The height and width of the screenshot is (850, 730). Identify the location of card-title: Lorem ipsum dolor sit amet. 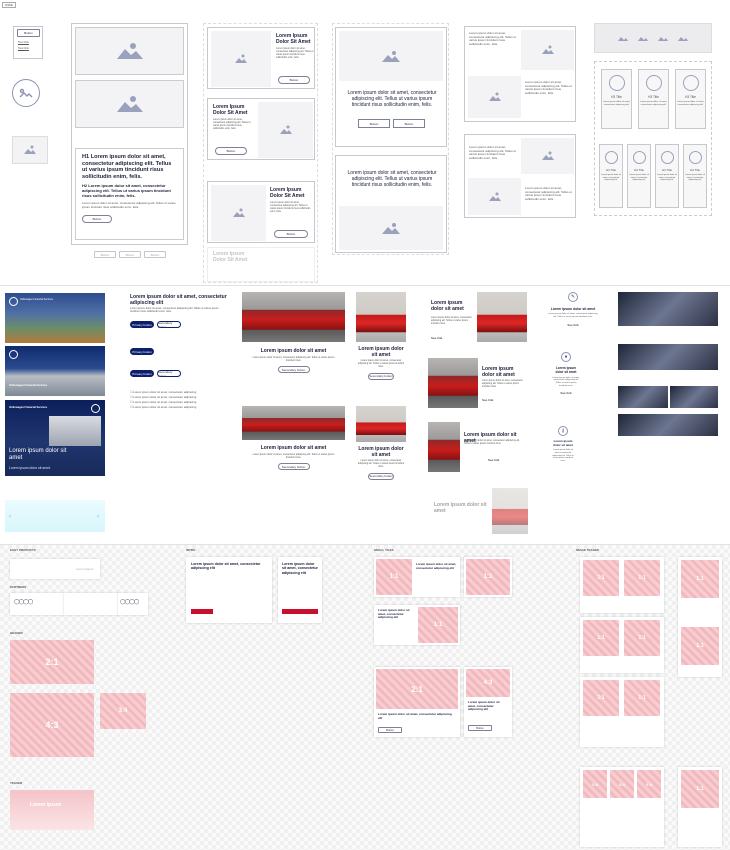
(381, 452).